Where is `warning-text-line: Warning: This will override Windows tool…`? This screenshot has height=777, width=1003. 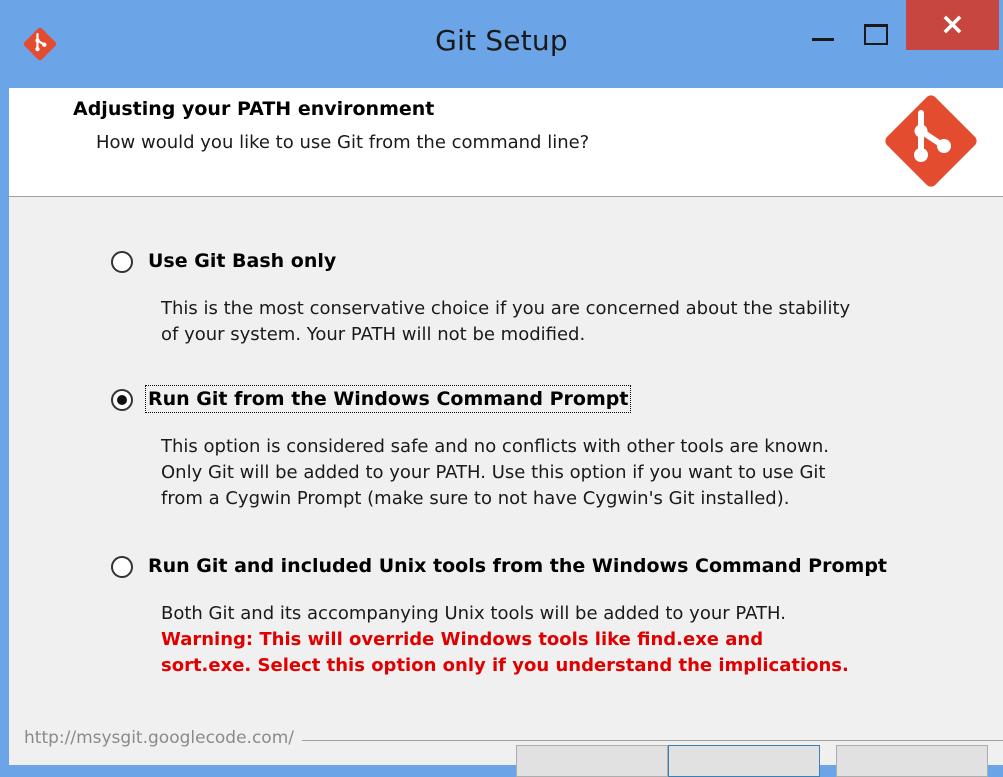 warning-text-line: Warning: This will override Windows tool… is located at coordinates (462, 639).